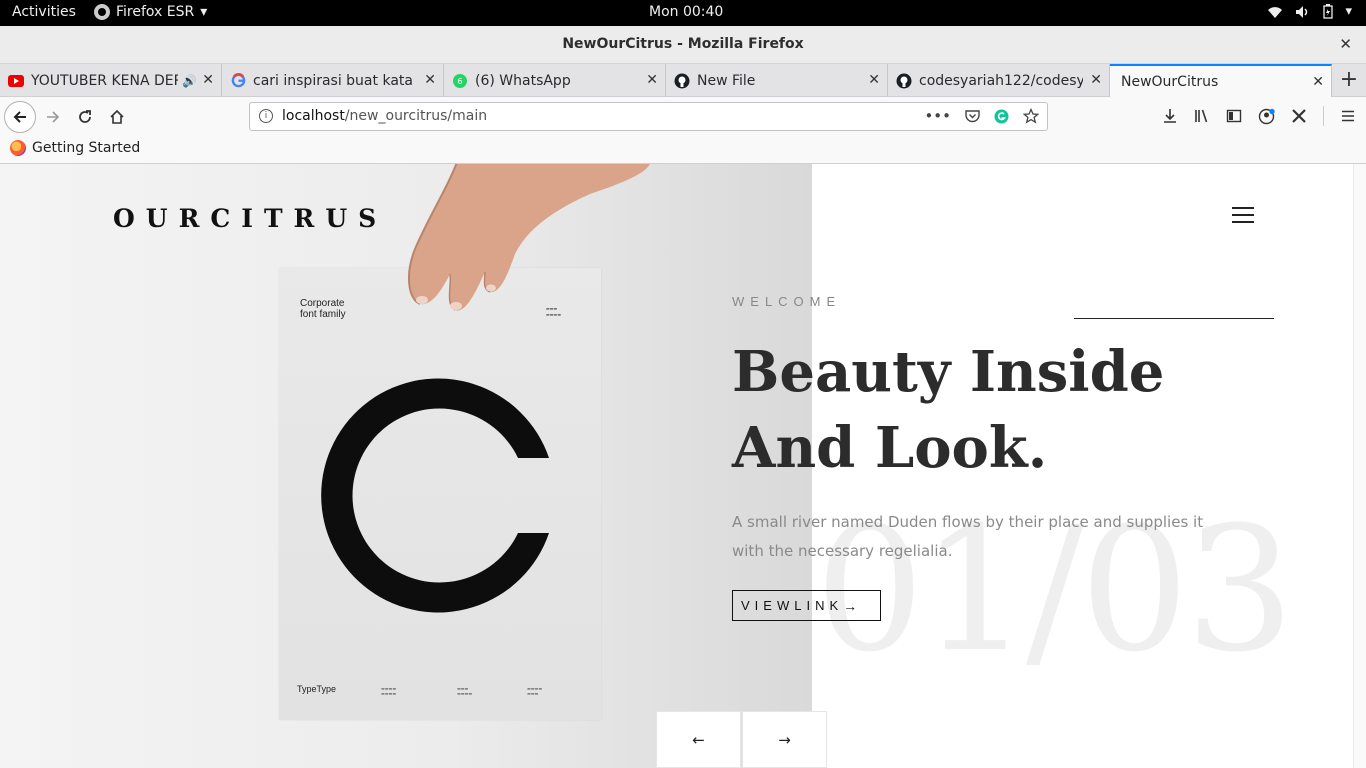 Image resolution: width=1366 pixels, height=768 pixels. I want to click on sidebar-icon, so click(1234, 116).